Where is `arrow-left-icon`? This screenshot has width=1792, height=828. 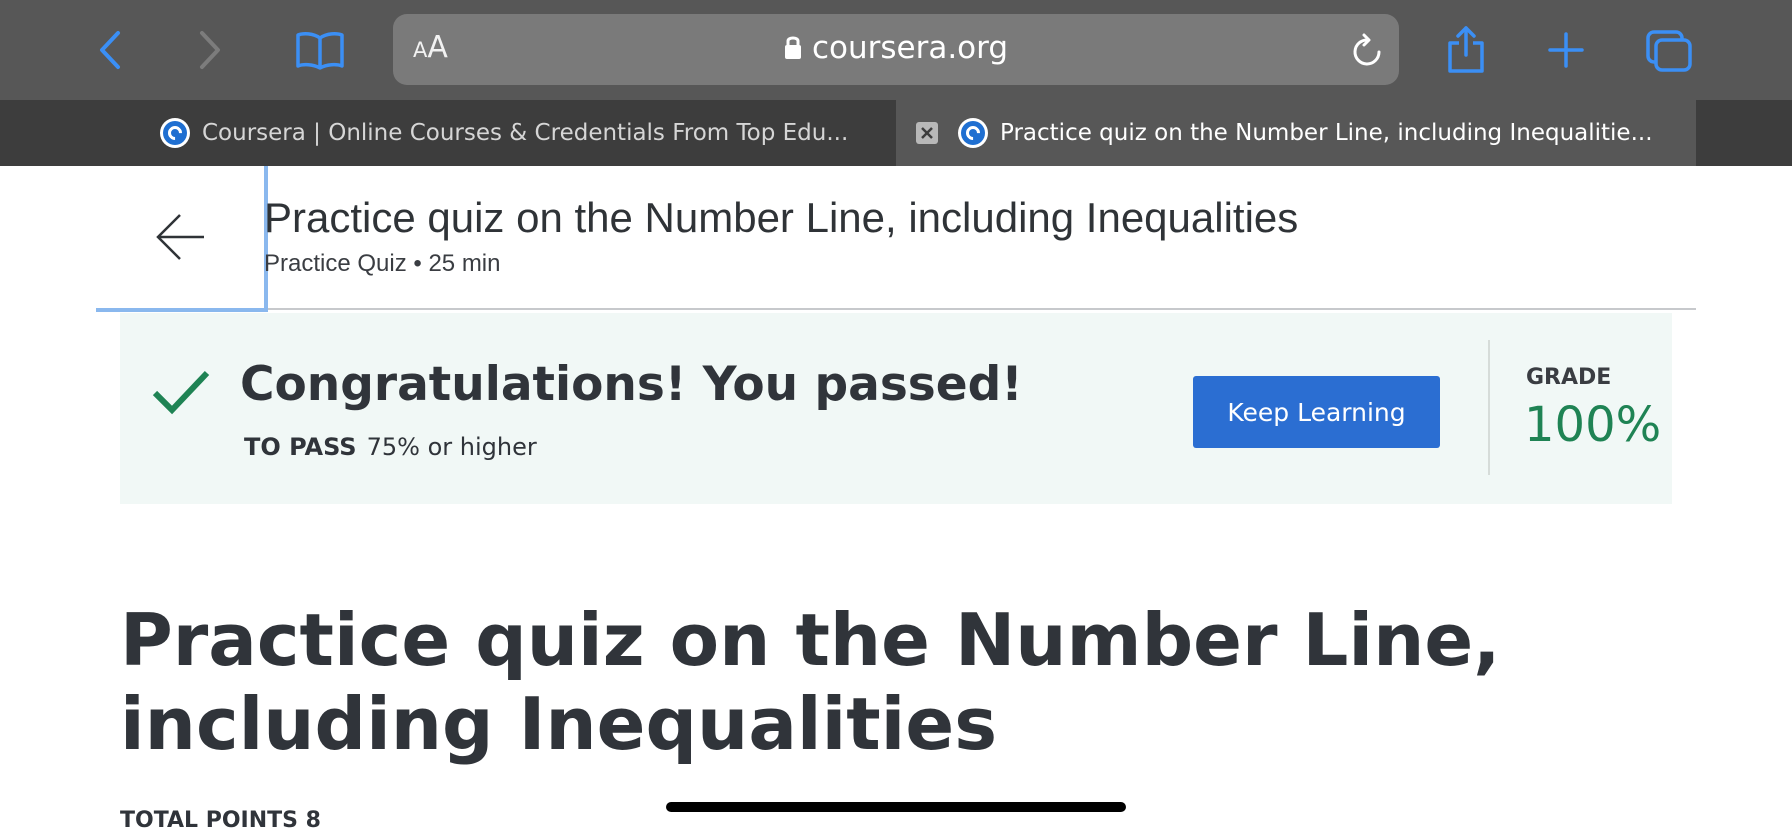
arrow-left-icon is located at coordinates (180, 237).